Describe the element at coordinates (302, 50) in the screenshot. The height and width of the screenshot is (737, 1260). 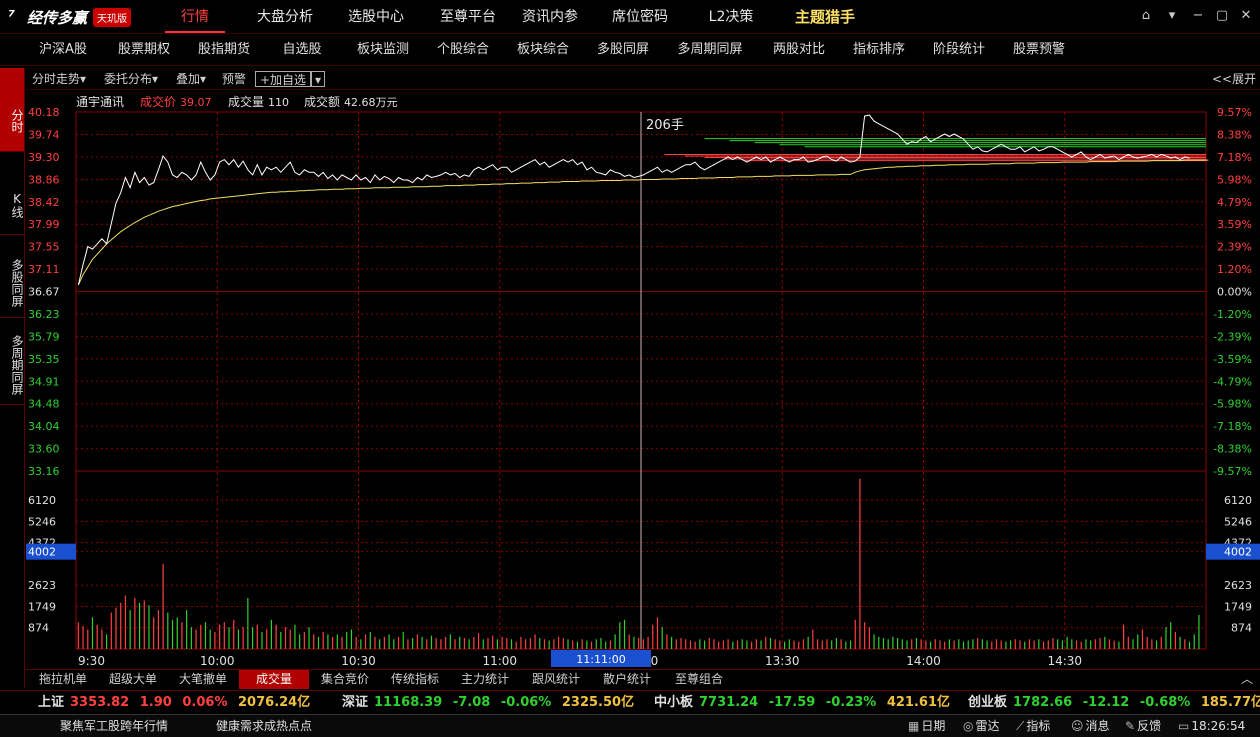
I see `sub-nav-zixuan: 自选股` at that location.